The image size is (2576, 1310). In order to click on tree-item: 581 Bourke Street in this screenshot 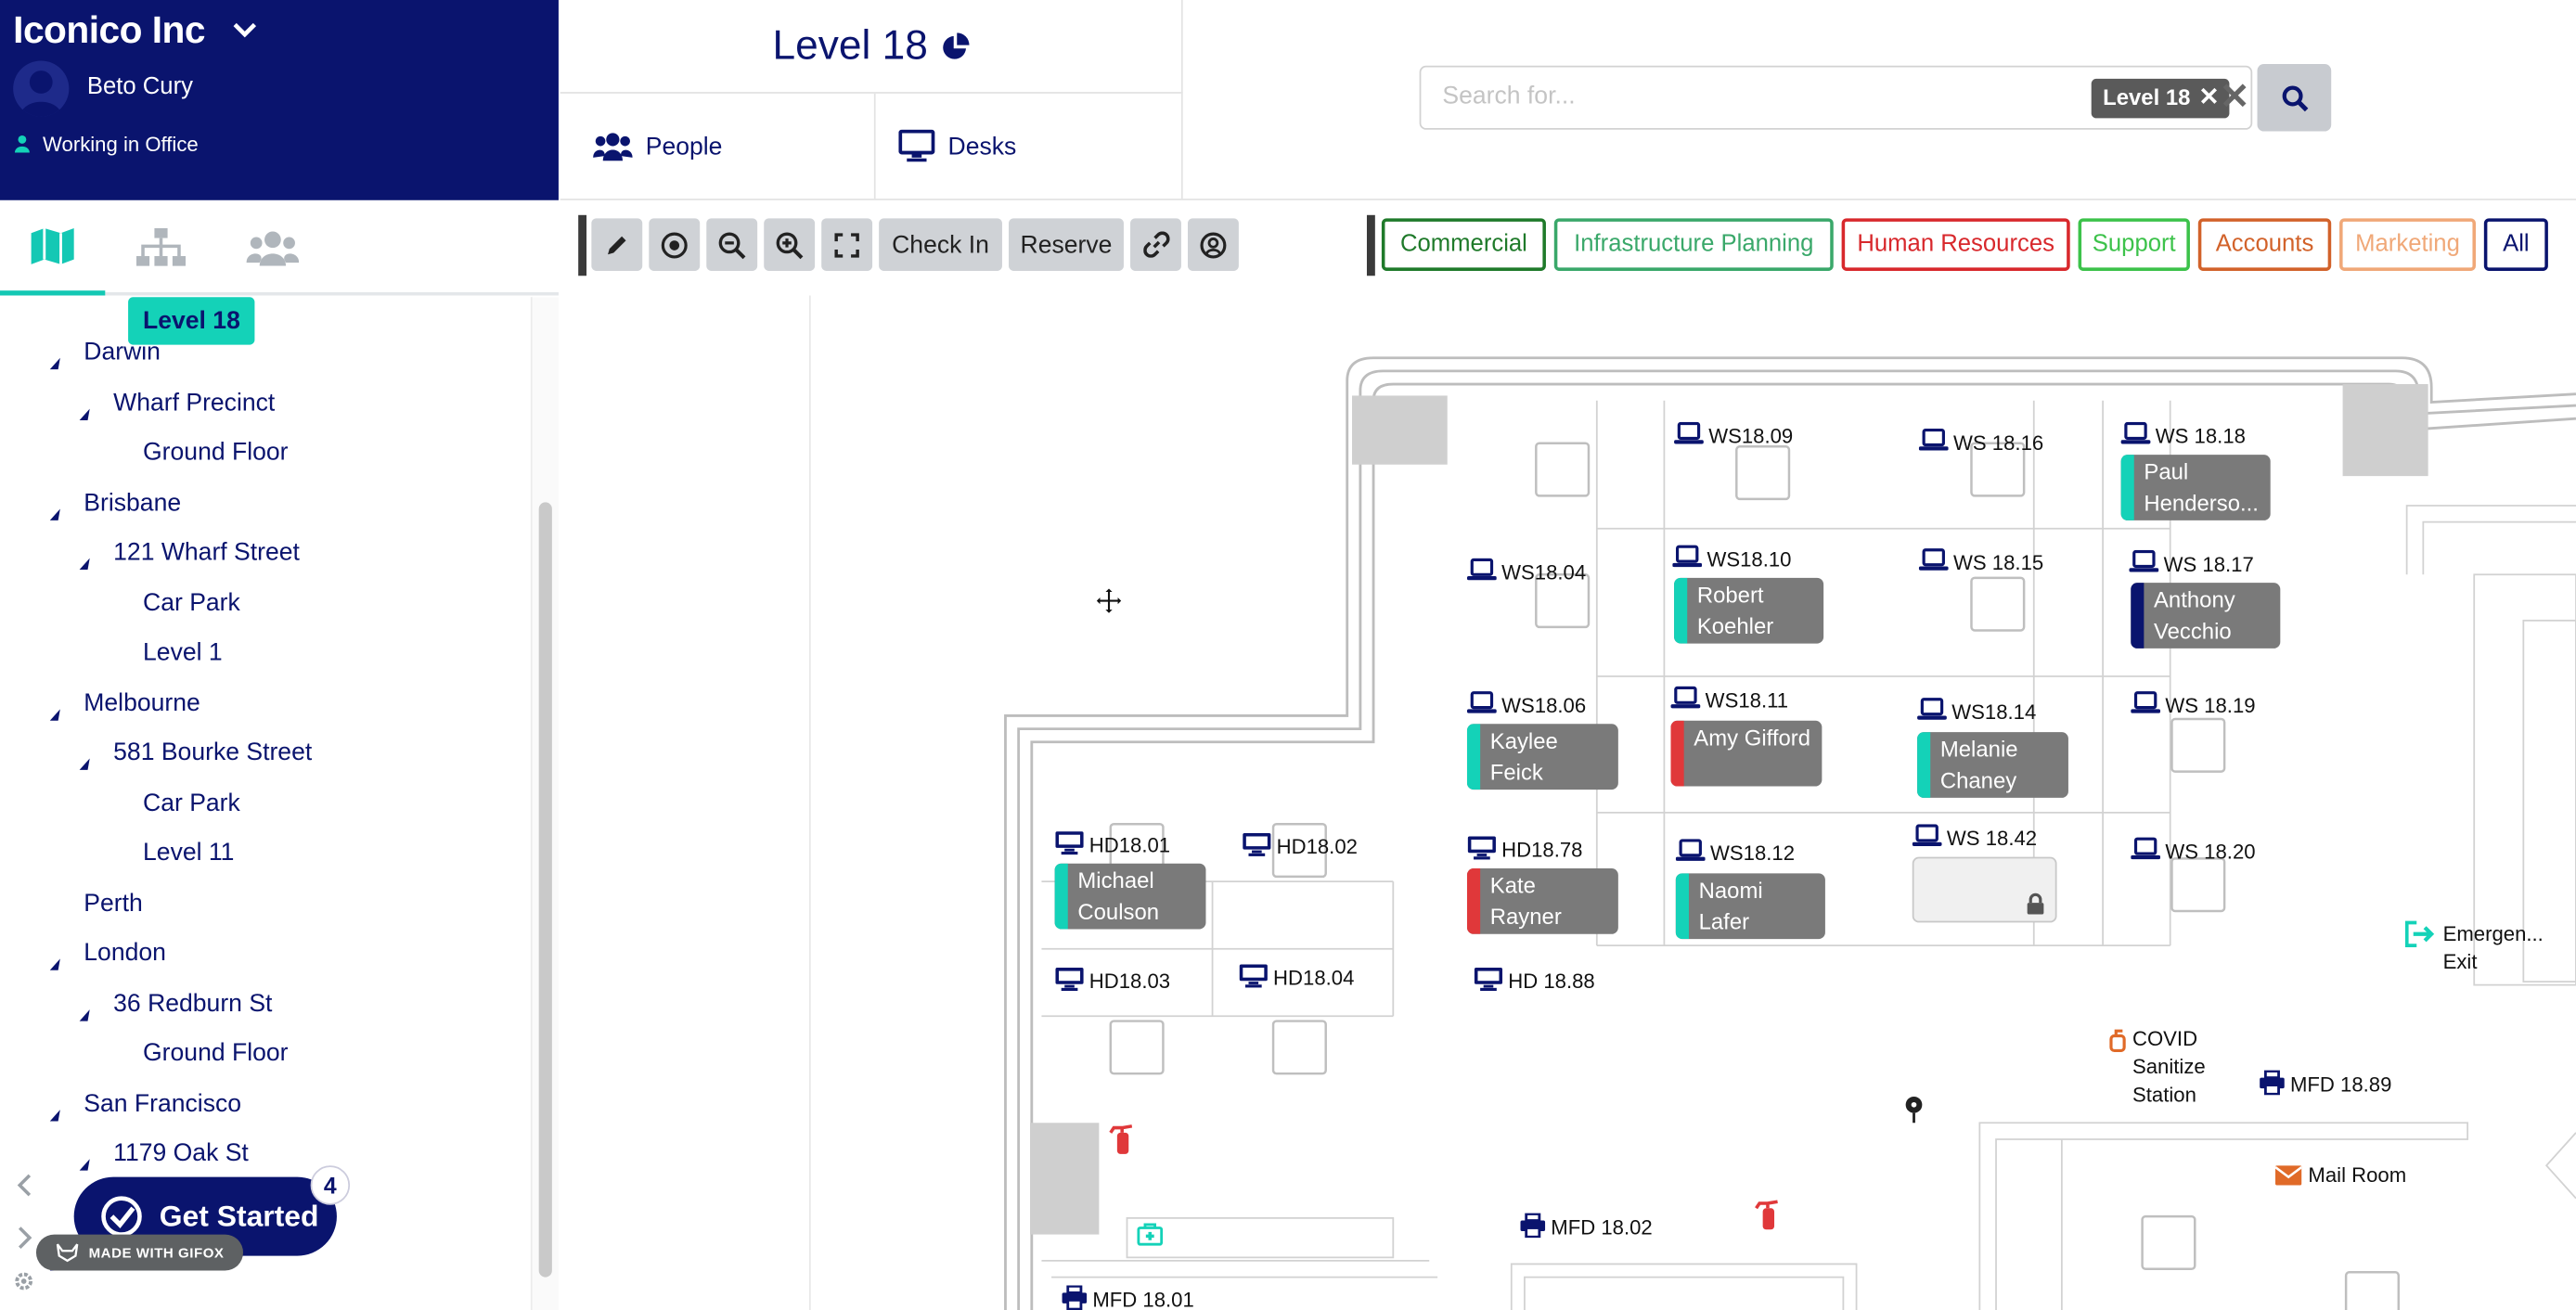, I will do `click(212, 752)`.